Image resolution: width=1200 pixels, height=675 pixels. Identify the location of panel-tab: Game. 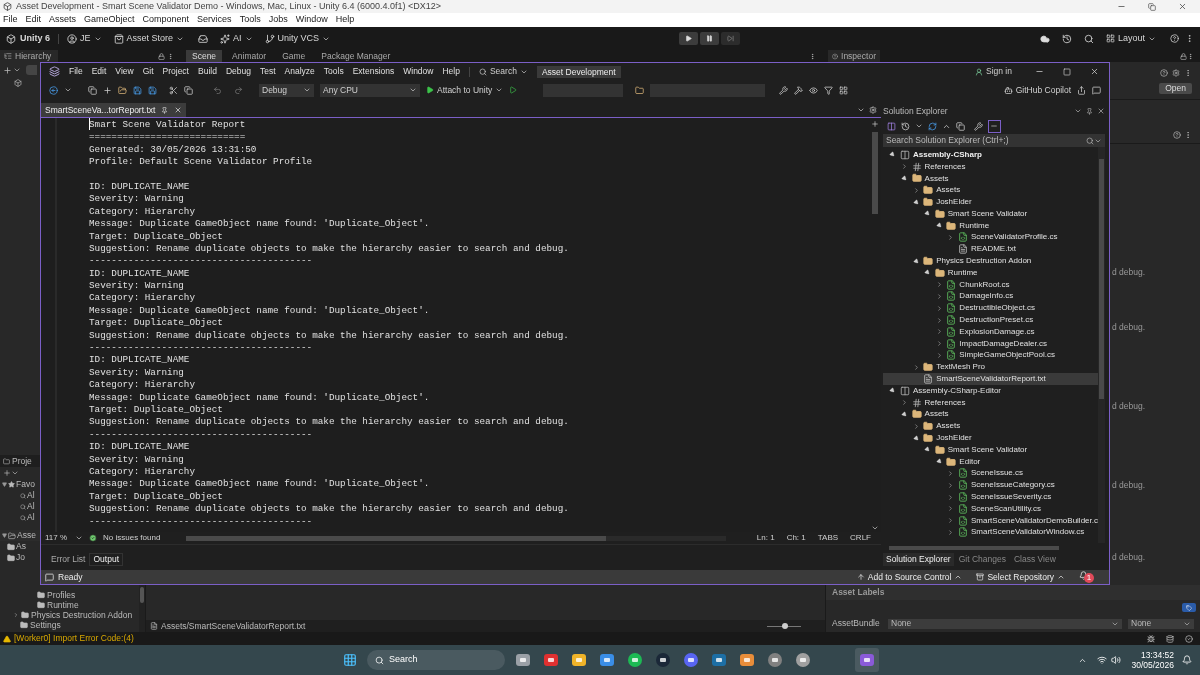
(294, 56).